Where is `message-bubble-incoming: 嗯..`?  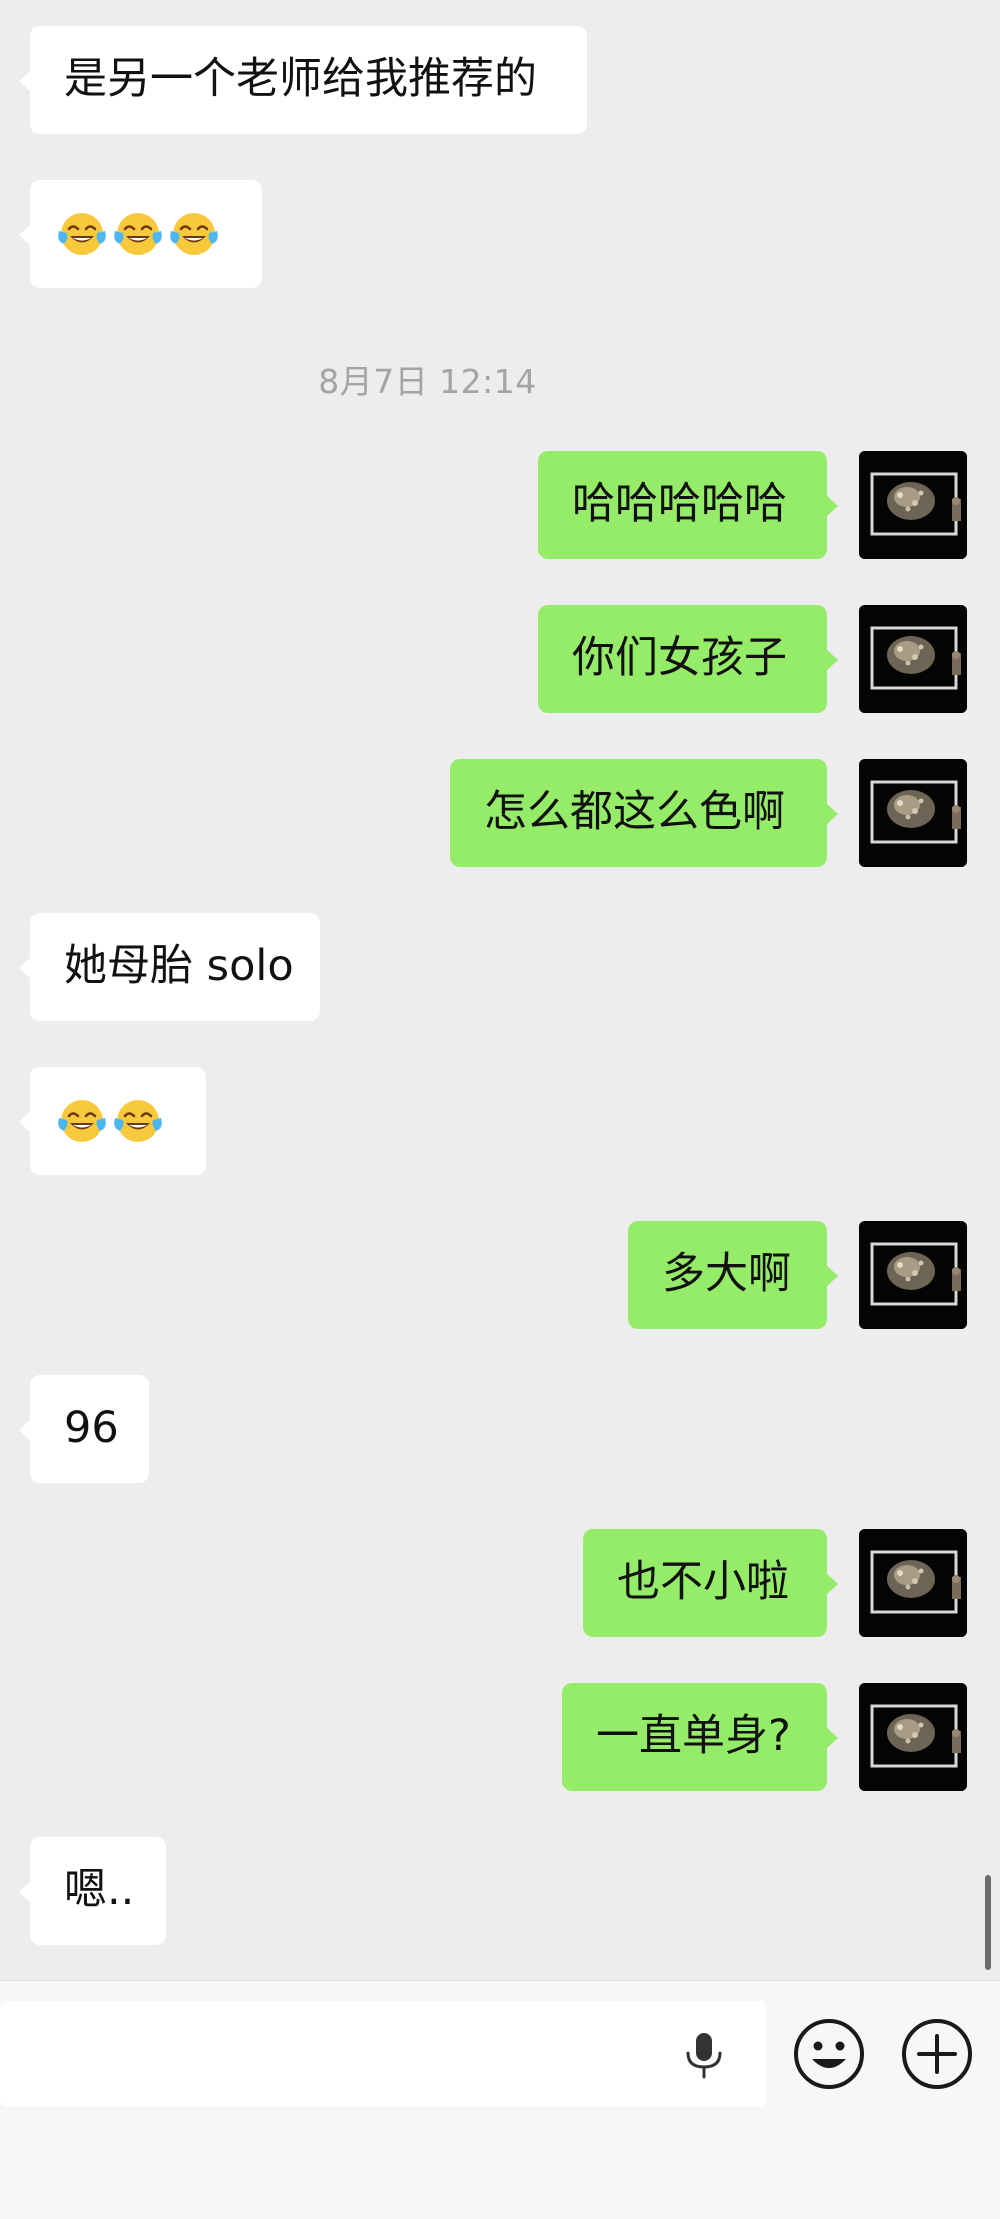
message-bubble-incoming: 嗯.. is located at coordinates (92, 1891).